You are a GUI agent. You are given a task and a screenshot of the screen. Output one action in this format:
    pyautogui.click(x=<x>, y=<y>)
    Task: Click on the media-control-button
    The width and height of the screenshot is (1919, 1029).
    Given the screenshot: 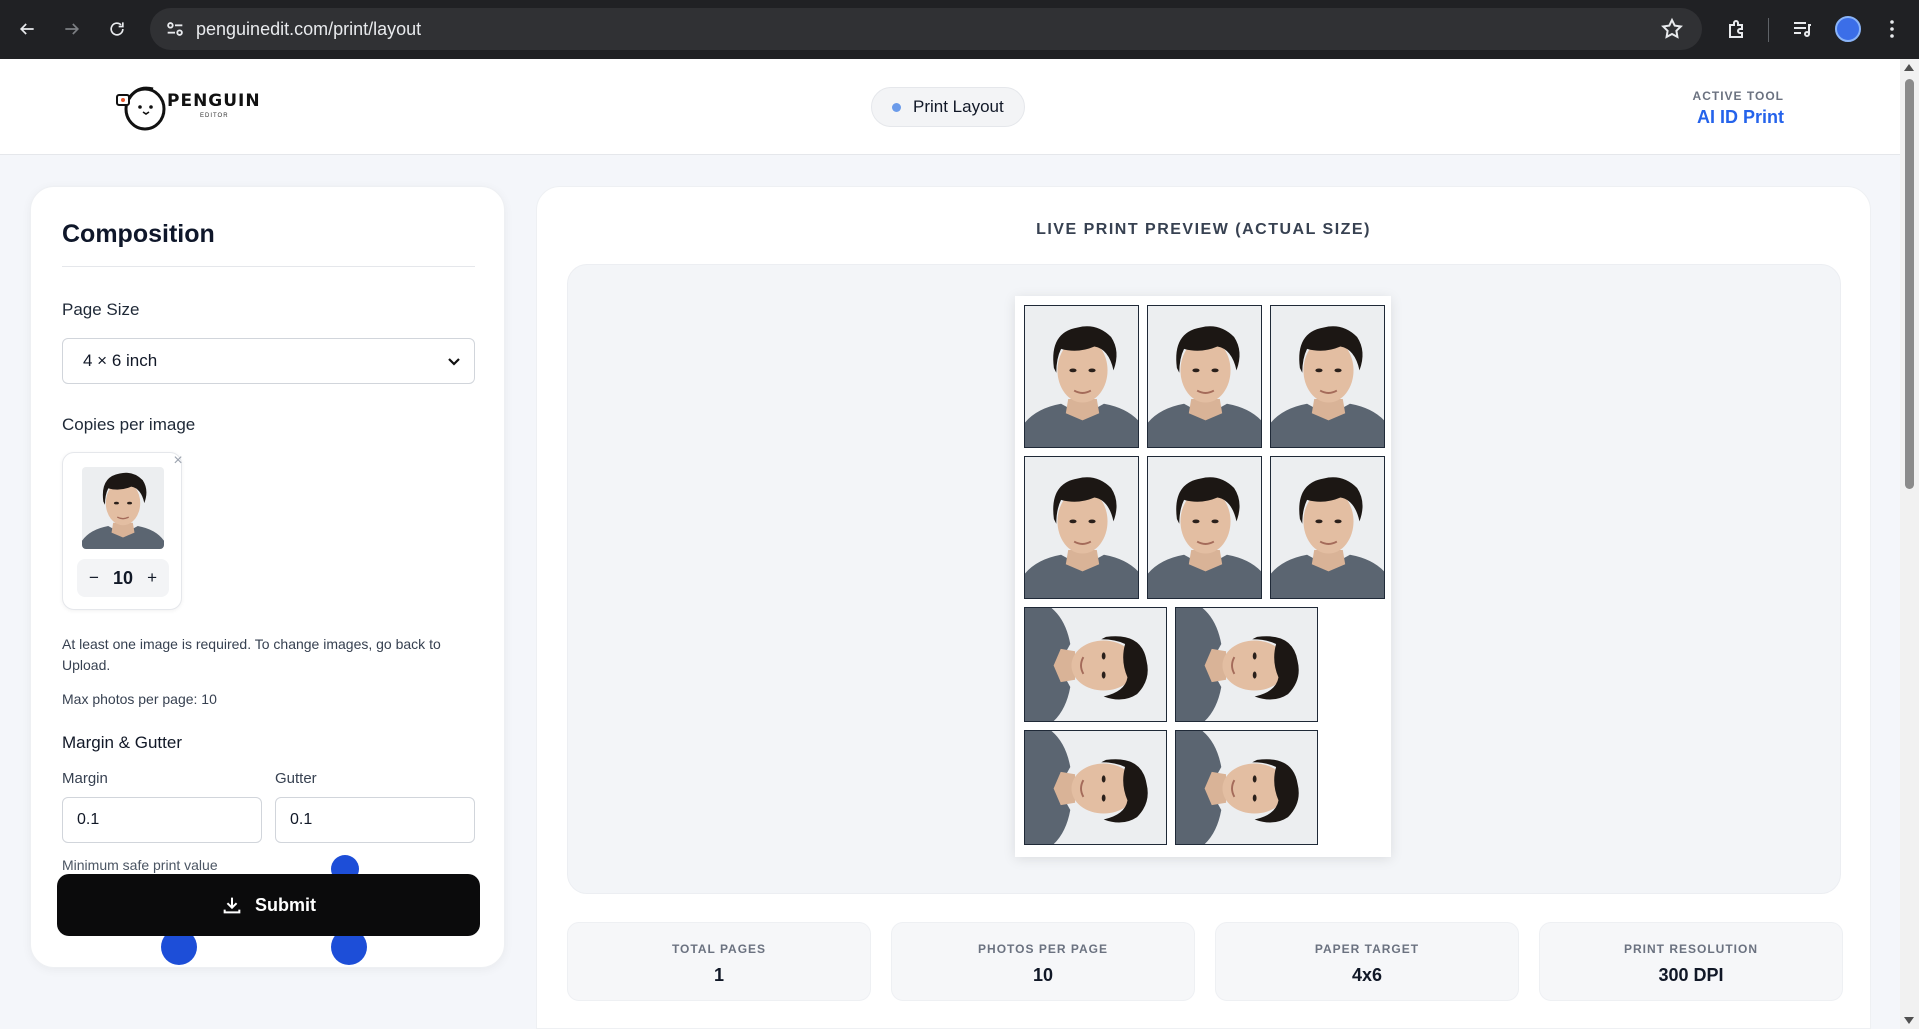 What is the action you would take?
    pyautogui.click(x=1802, y=31)
    